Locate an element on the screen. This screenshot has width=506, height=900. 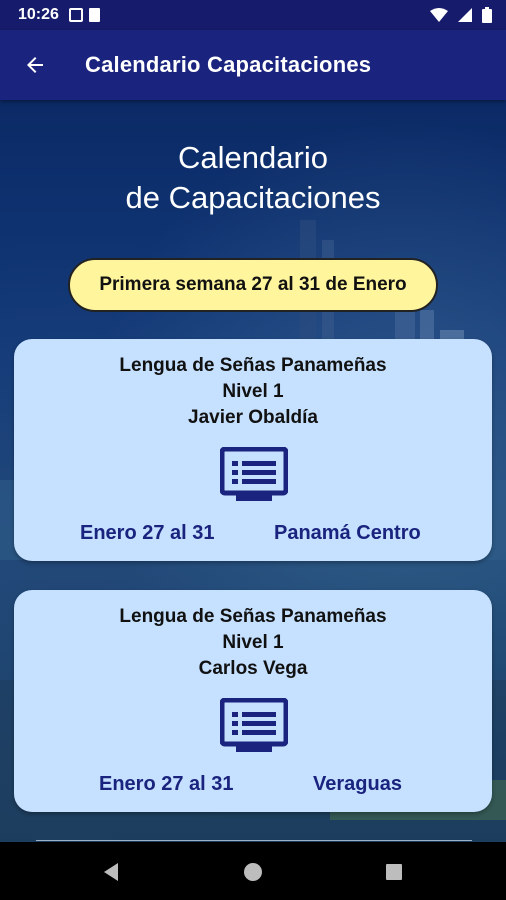
status-time: 10:26 is located at coordinates (38, 14).